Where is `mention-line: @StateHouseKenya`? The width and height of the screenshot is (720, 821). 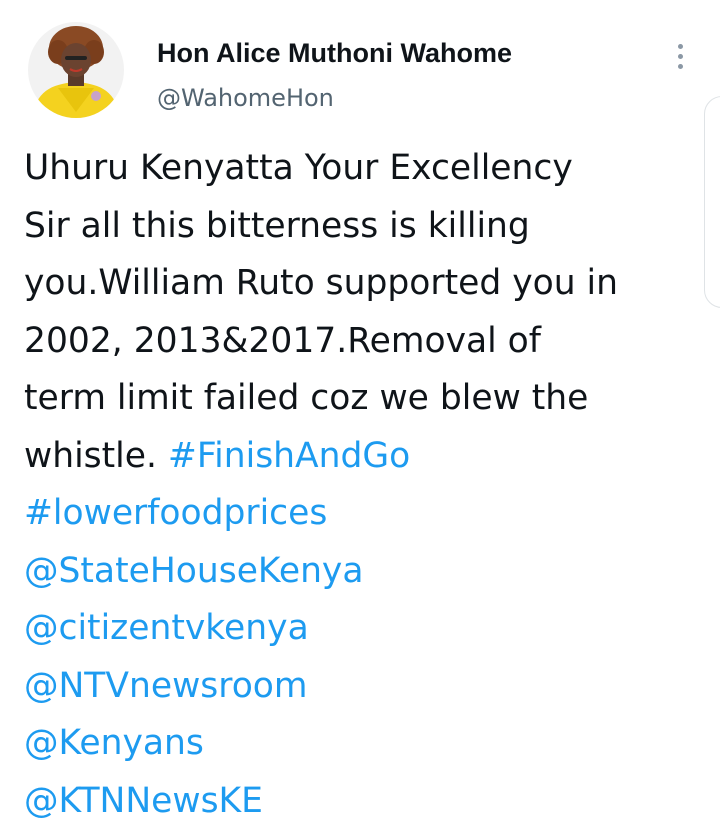
mention-line: @StateHouseKenya is located at coordinates (364, 572).